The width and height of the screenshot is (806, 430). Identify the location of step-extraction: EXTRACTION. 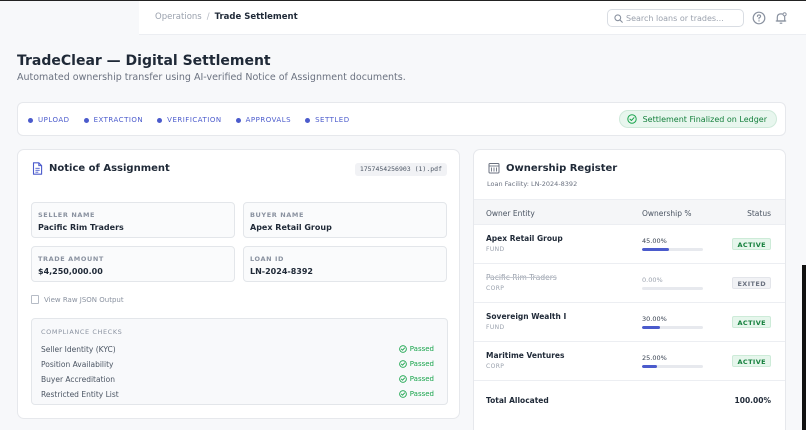
(113, 120).